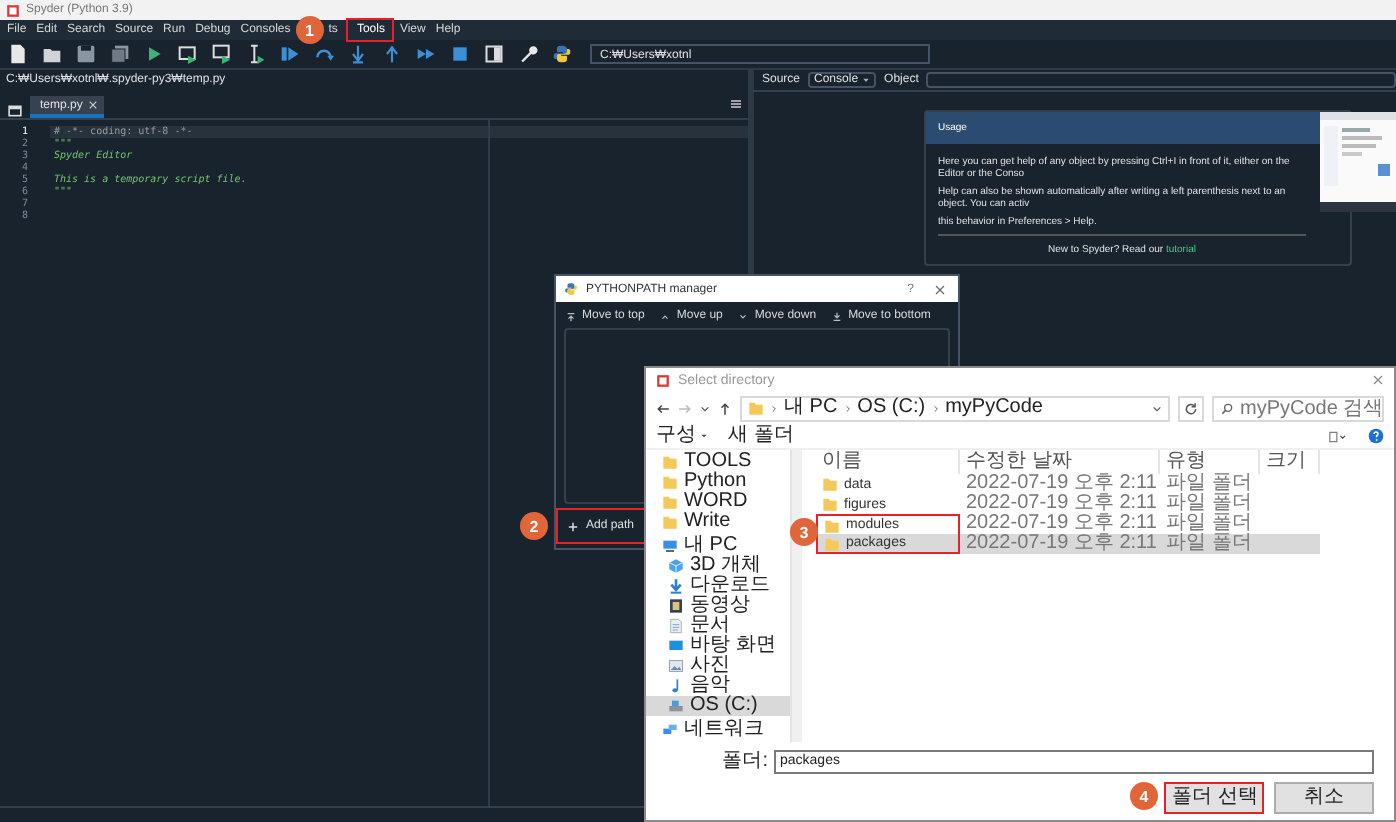 This screenshot has width=1396, height=822. What do you see at coordinates (718, 462) in the screenshot?
I see `nav-item: TOOLS` at bounding box center [718, 462].